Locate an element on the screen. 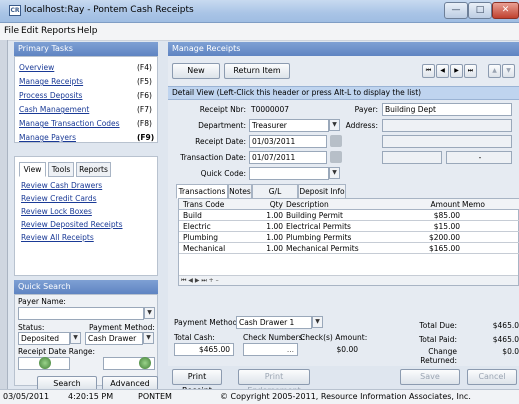 The height and width of the screenshot is (404, 519). col-amount: Amount is located at coordinates (422, 204).